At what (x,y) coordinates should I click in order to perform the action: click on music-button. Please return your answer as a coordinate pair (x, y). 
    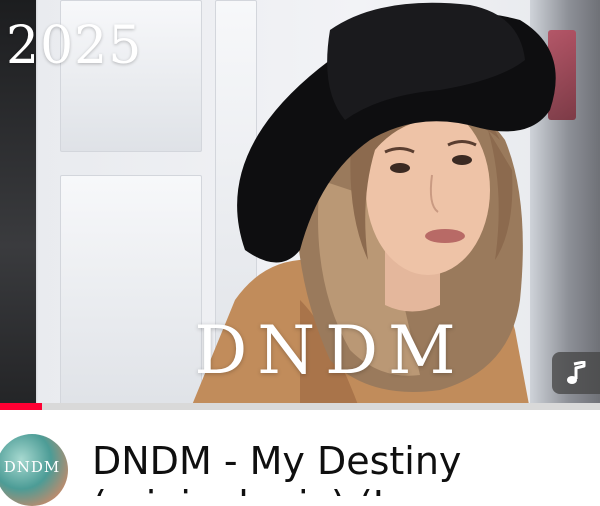
    Looking at the image, I should click on (576, 373).